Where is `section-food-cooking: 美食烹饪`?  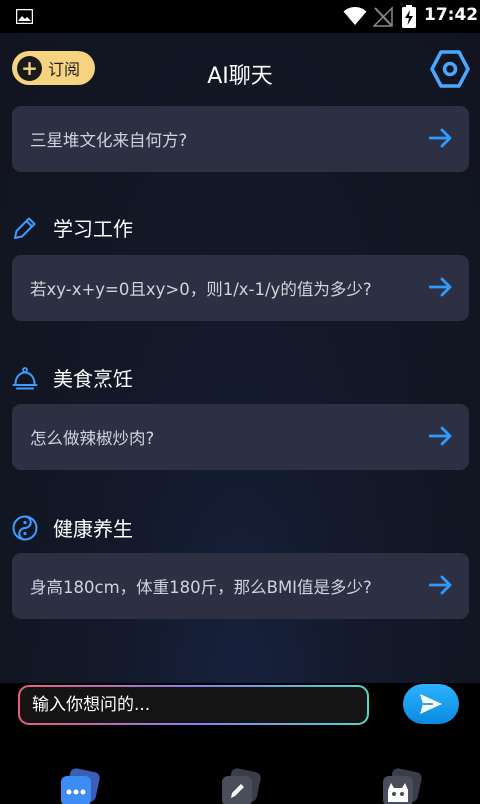
section-food-cooking: 美食烹饪 is located at coordinates (72, 377).